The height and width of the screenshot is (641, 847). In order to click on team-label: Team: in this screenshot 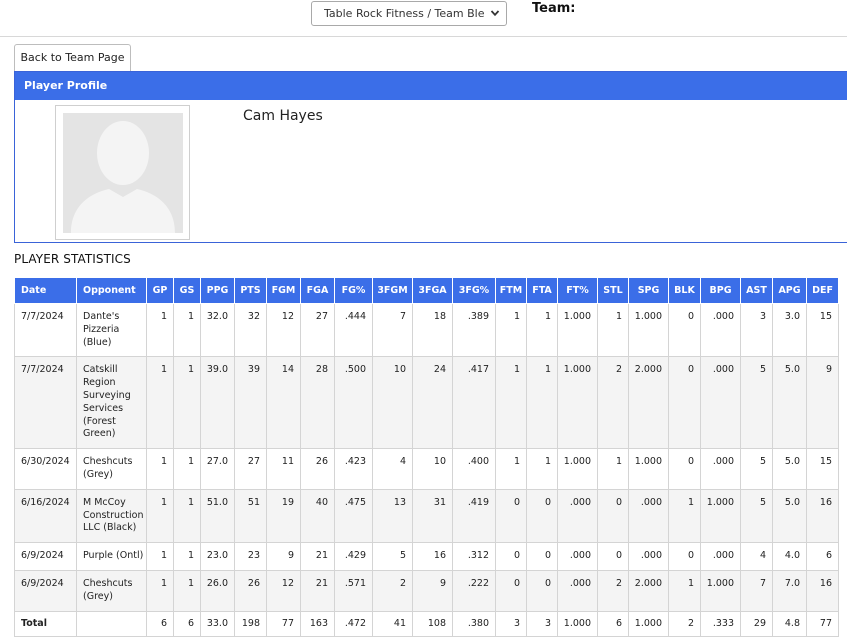, I will do `click(554, 8)`.